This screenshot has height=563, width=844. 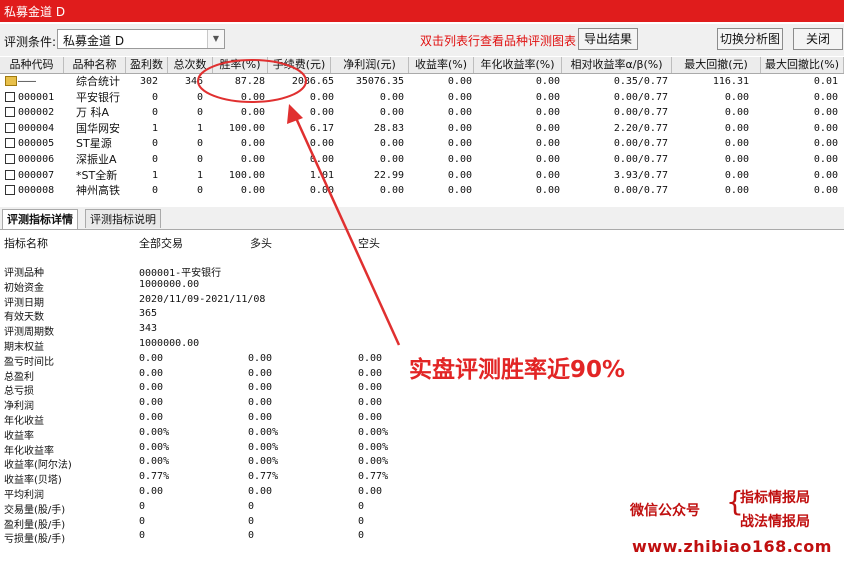 I want to click on annotation-arrow, so click(x=347, y=231).